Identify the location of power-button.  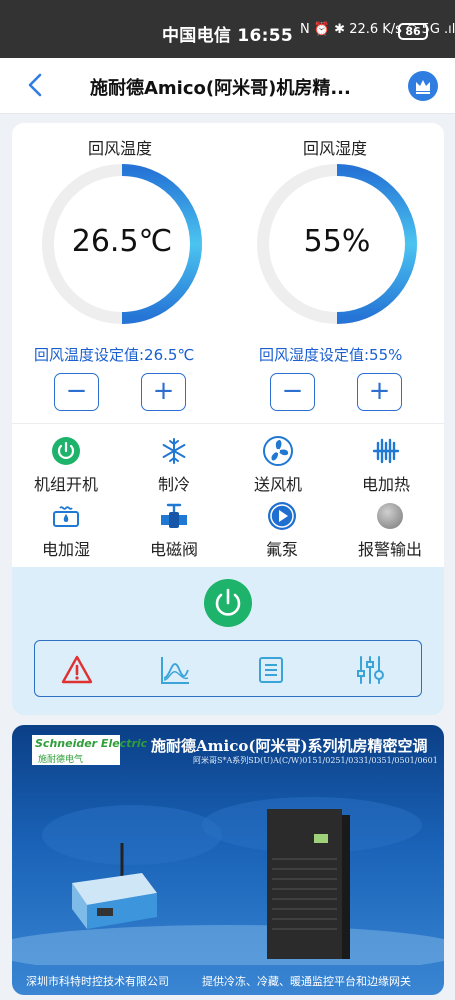
(228, 603).